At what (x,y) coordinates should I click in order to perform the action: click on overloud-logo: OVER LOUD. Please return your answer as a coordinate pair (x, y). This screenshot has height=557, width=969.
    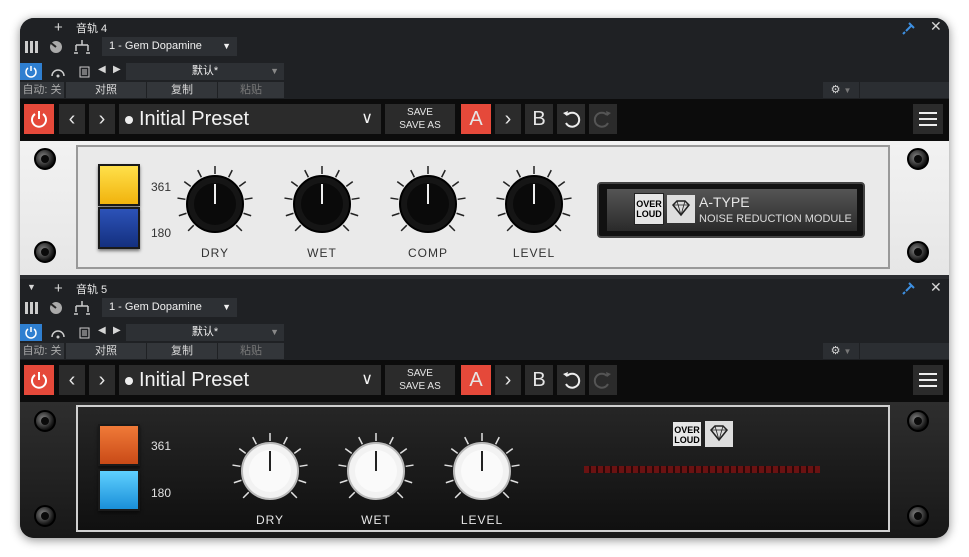
    Looking at the image, I should click on (649, 209).